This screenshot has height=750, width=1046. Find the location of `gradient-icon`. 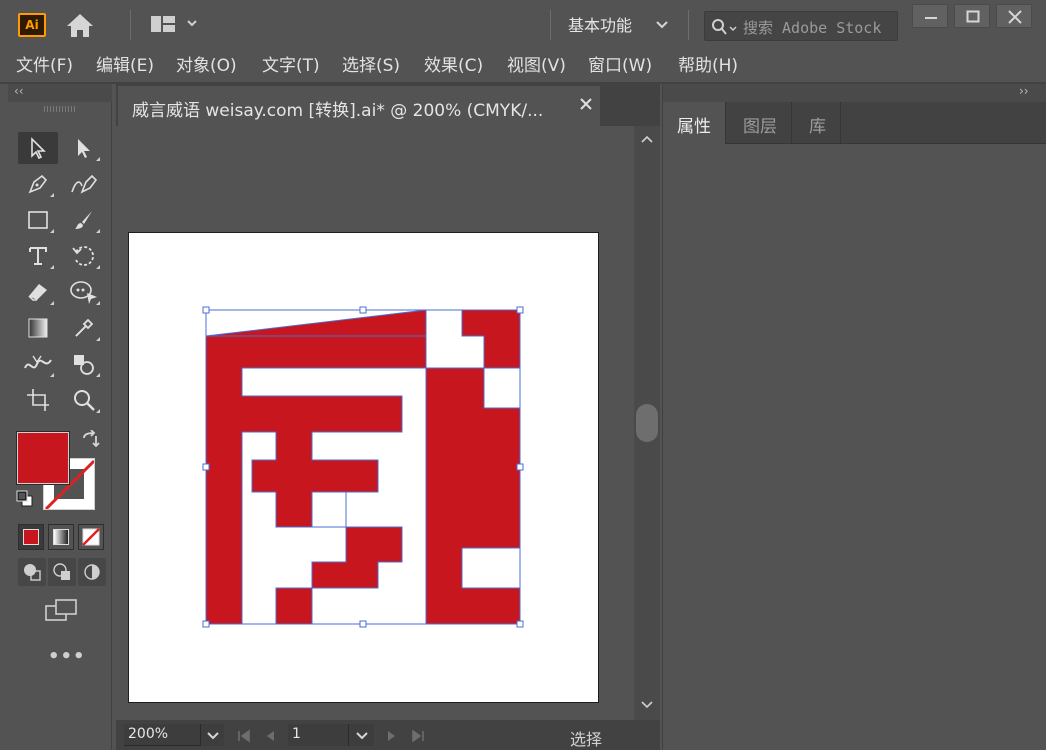

gradient-icon is located at coordinates (38, 328).